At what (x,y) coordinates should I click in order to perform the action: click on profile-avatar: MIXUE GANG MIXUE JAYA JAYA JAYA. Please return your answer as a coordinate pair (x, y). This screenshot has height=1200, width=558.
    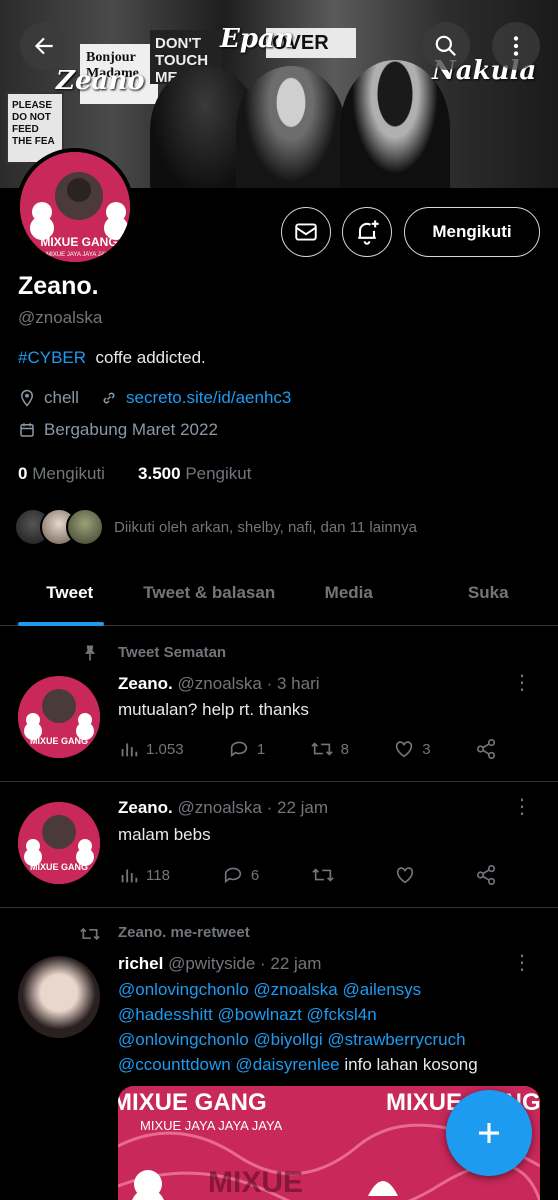
    Looking at the image, I should click on (75, 207).